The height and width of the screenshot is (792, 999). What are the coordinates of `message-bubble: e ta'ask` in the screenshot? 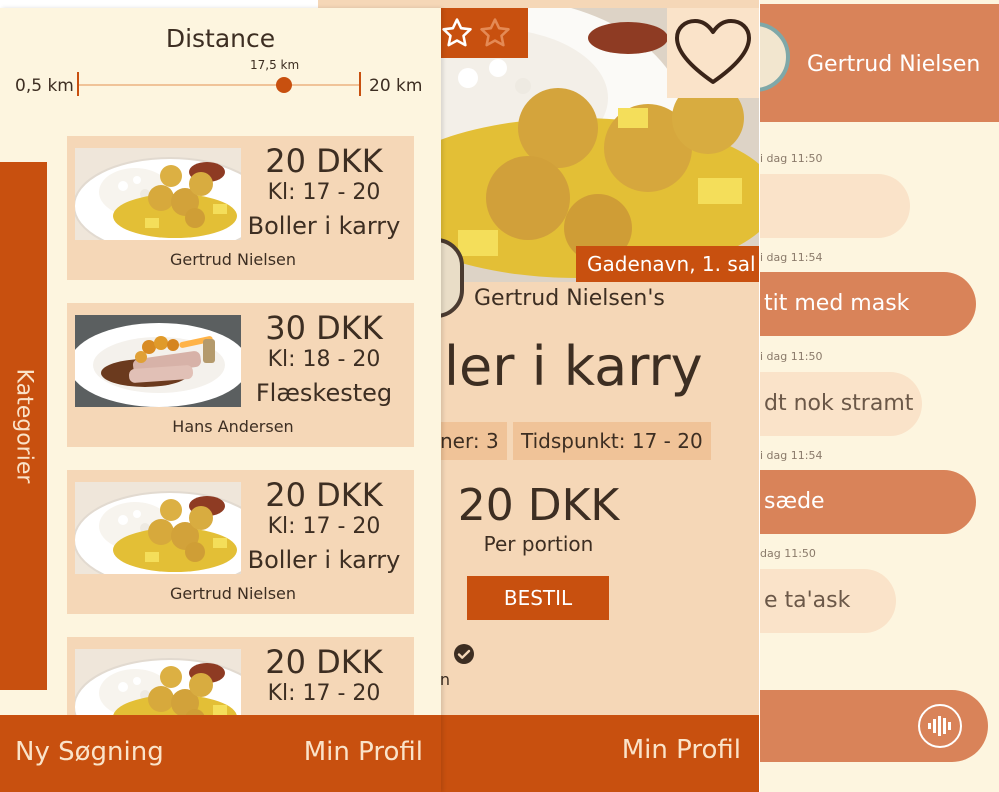 It's located at (828, 601).